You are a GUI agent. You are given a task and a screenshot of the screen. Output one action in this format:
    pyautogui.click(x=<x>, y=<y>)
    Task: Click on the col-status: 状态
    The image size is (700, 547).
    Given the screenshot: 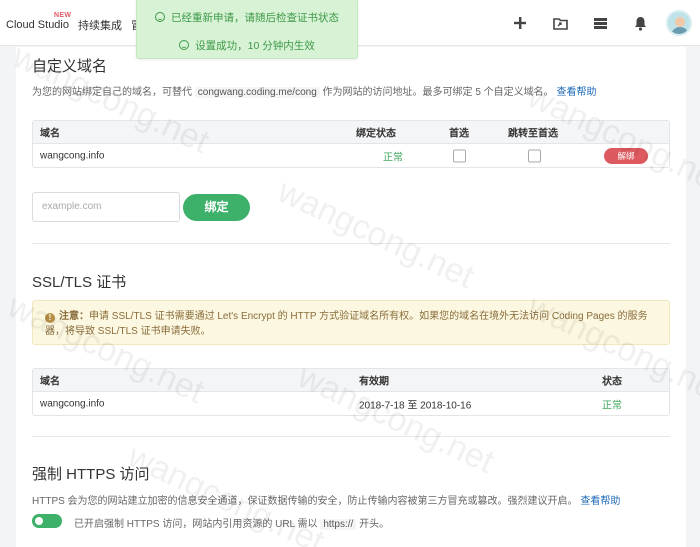 What is the action you would take?
    pyautogui.click(x=612, y=382)
    